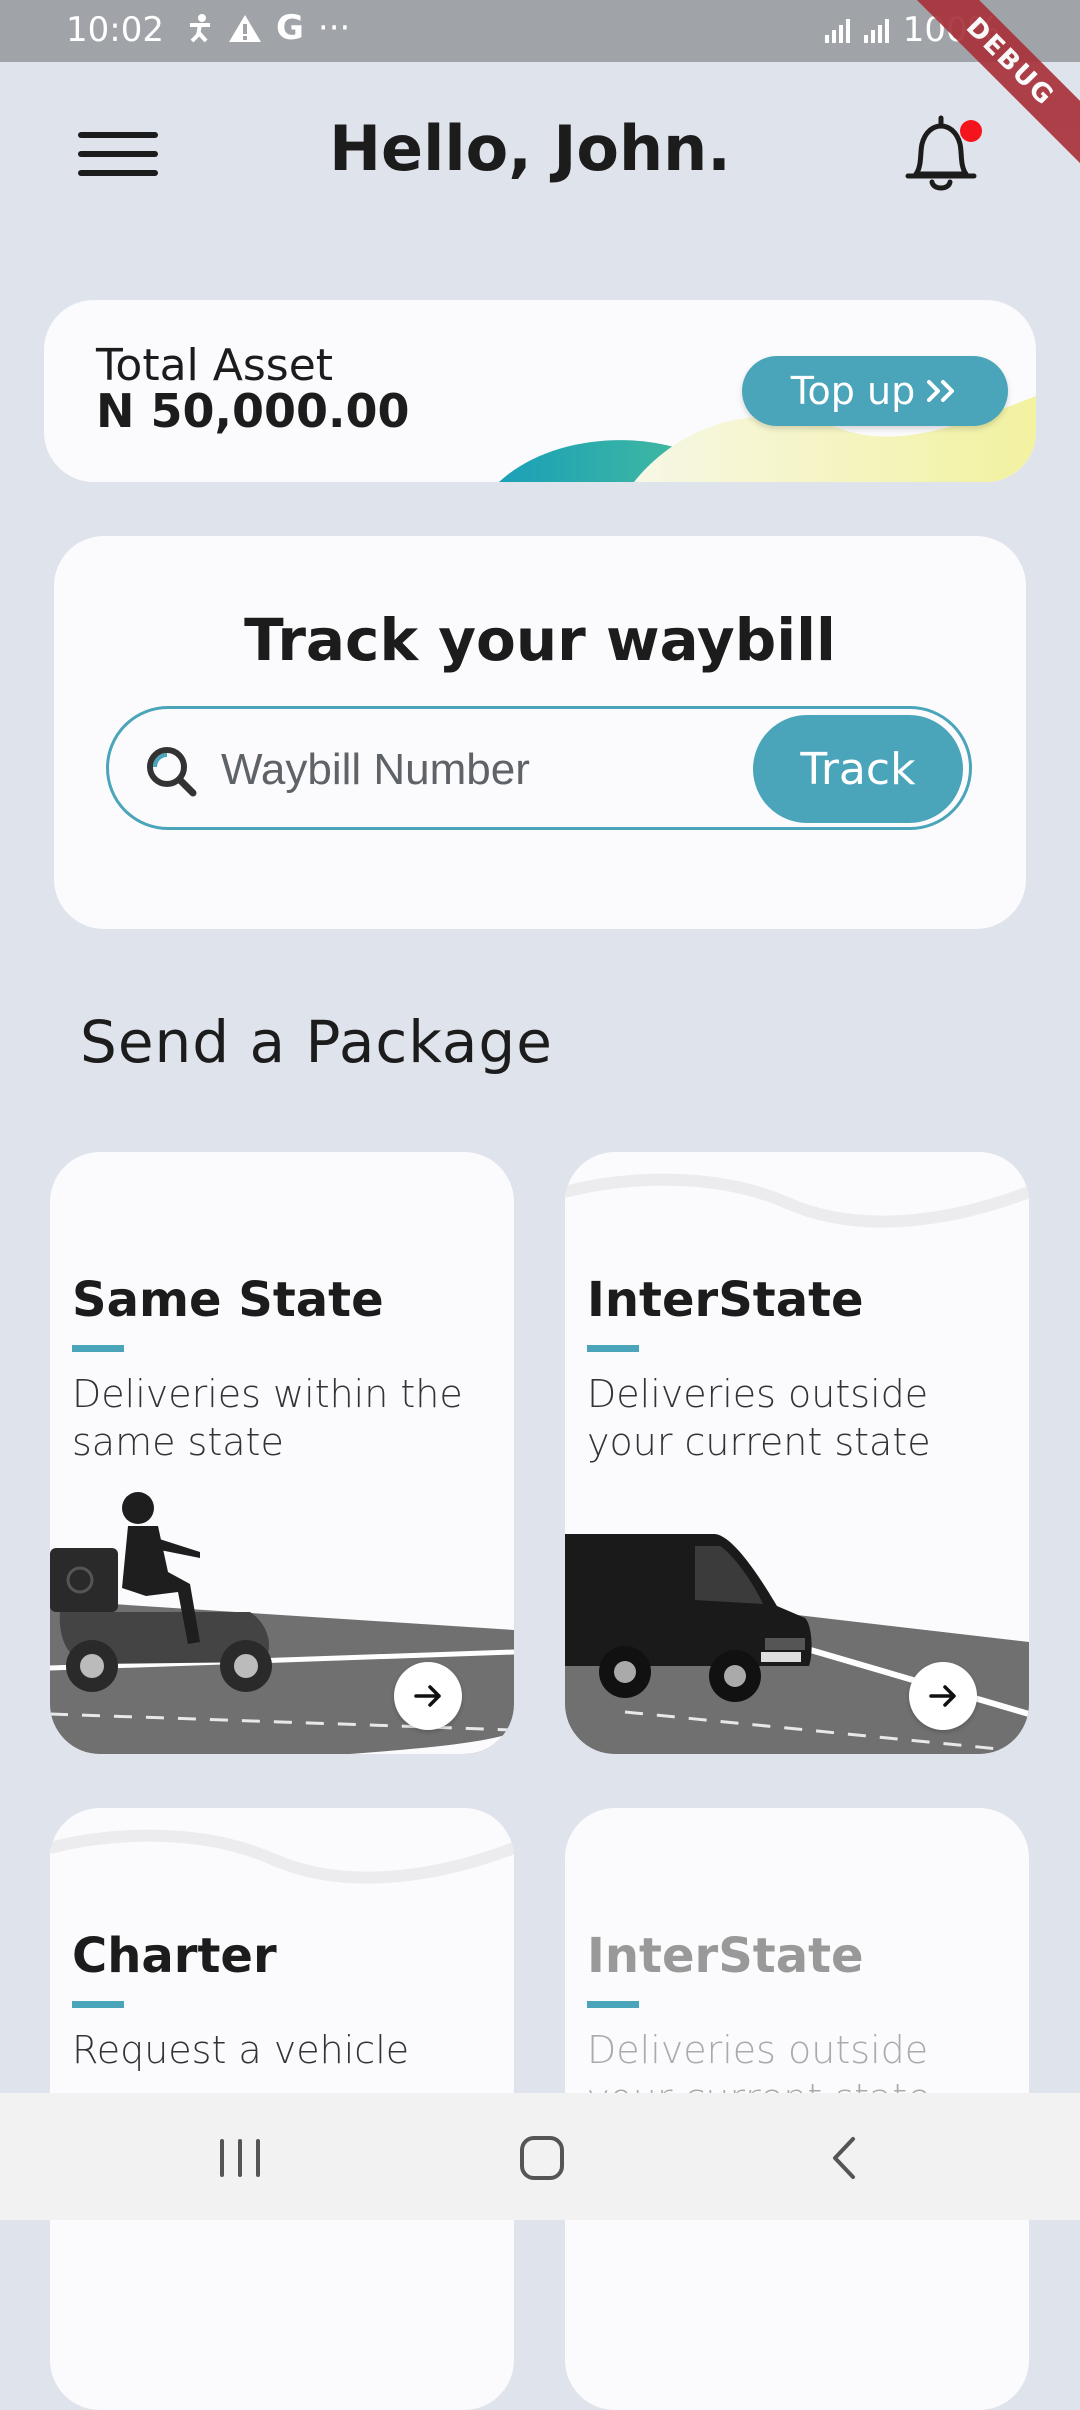  What do you see at coordinates (161, 1592) in the screenshot?
I see `scooter-rider-icon` at bounding box center [161, 1592].